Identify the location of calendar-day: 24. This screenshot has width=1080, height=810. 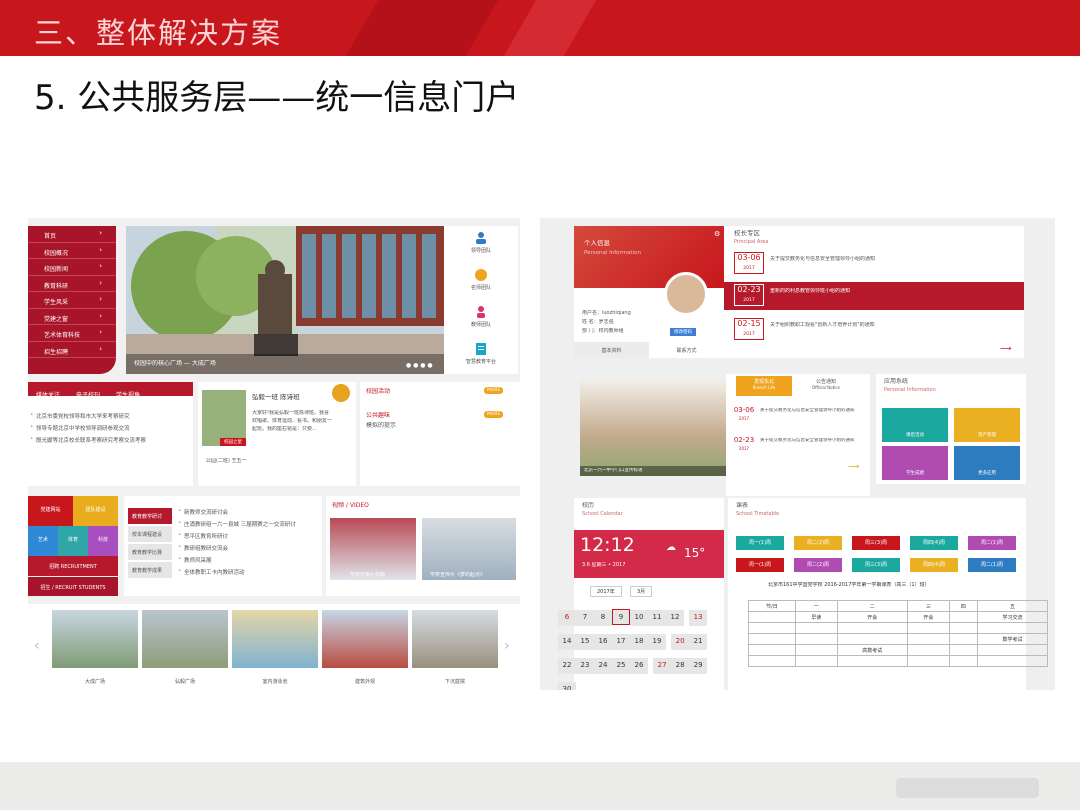
(603, 666).